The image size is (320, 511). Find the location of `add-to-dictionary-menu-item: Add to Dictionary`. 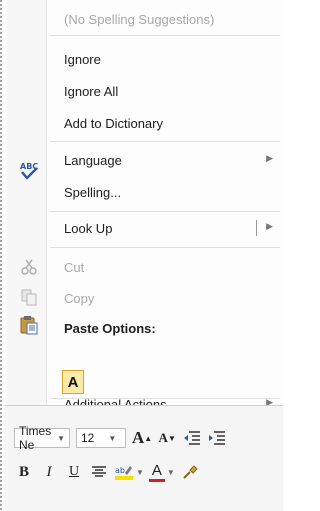

add-to-dictionary-menu-item: Add to Dictionary is located at coordinates (165, 123).